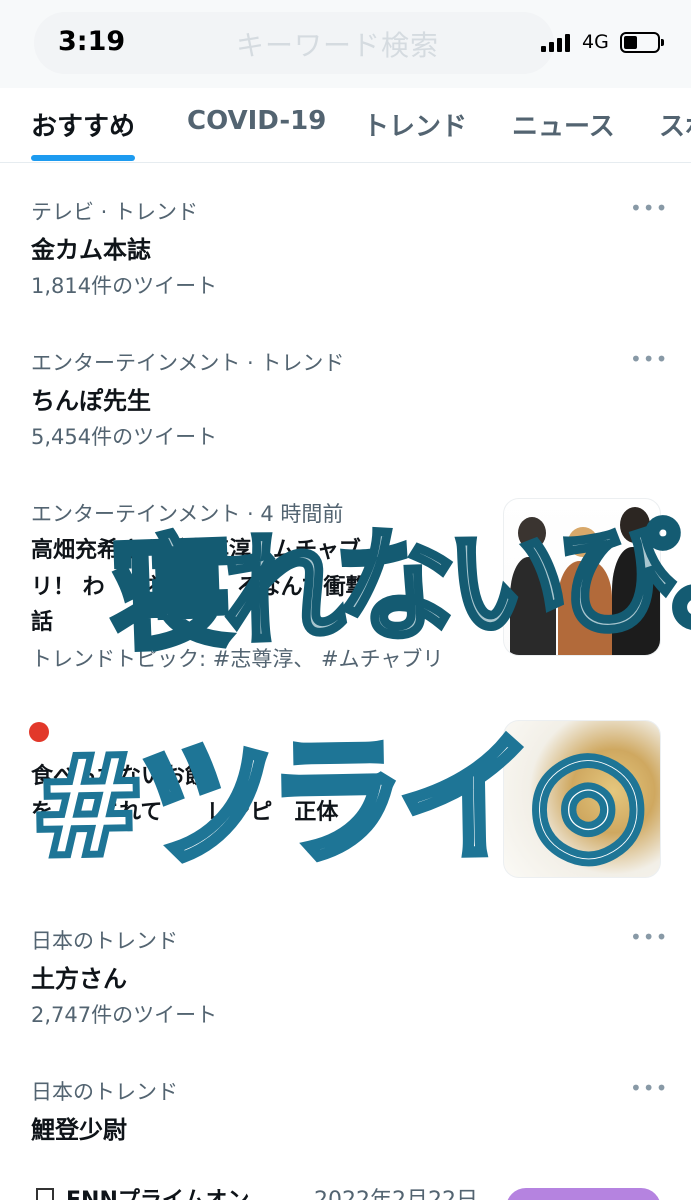 This screenshot has height=1200, width=691. Describe the element at coordinates (91, 250) in the screenshot. I see `trend-title: 金カム本誌` at that location.